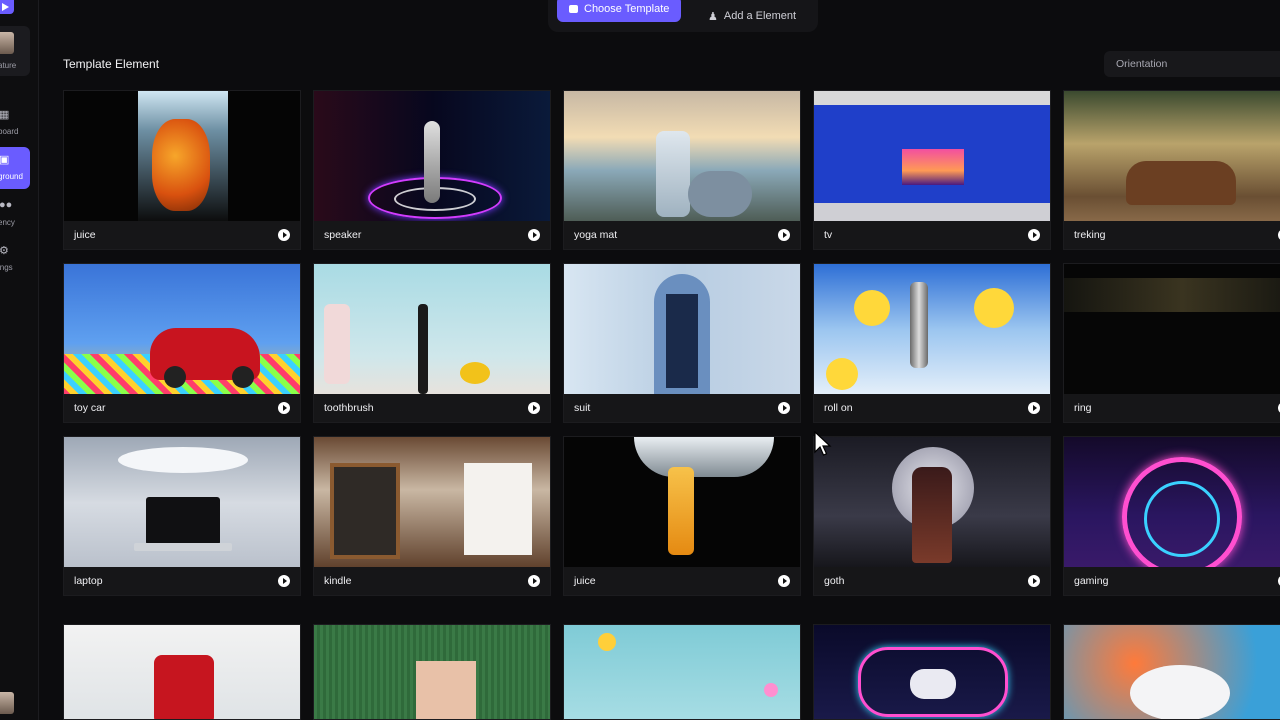  What do you see at coordinates (932, 343) in the screenshot?
I see `template-card: roll on` at bounding box center [932, 343].